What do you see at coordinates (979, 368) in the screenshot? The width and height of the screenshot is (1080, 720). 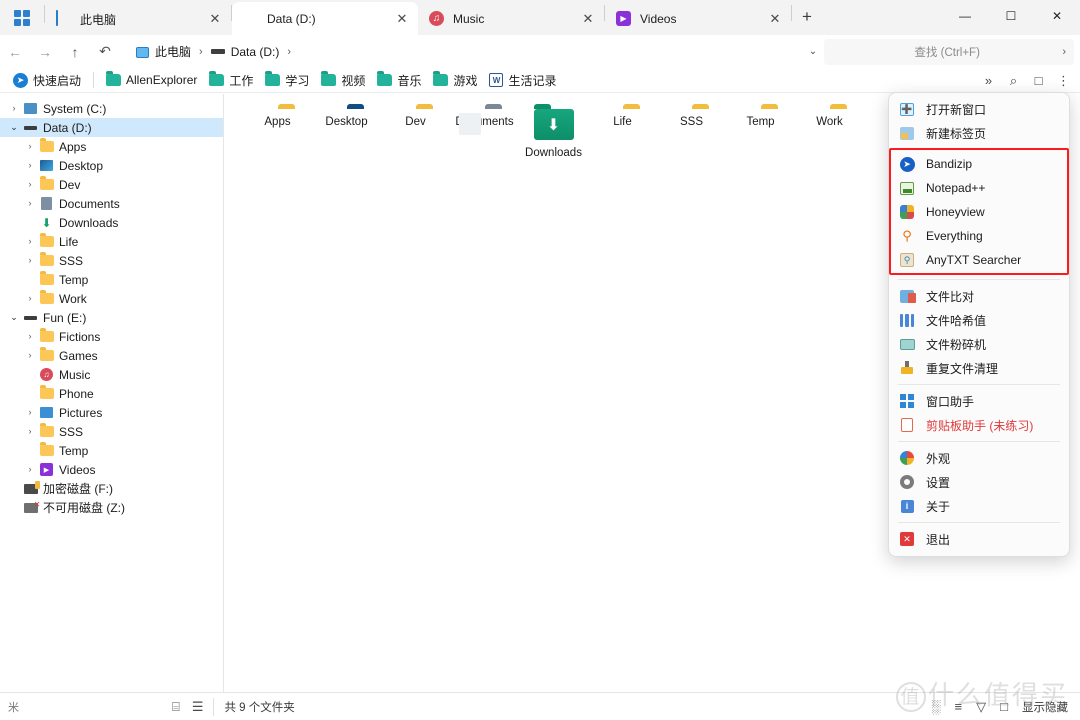 I see `menu-item-duplicate-cleaner: 重复文件清理` at bounding box center [979, 368].